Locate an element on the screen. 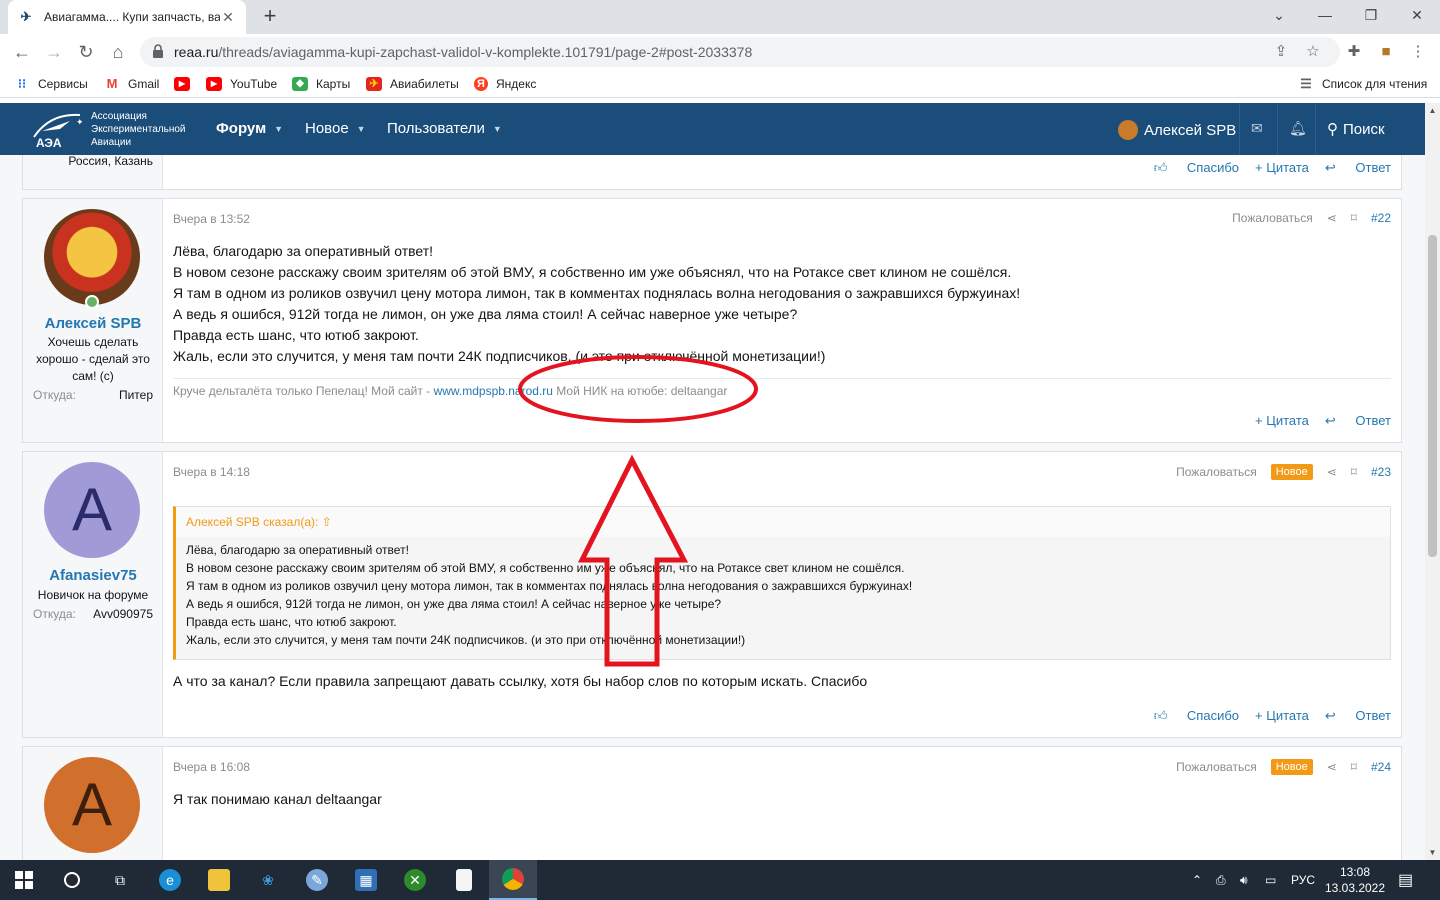 This screenshot has width=1440, height=900. menu-kebab-icon: ⋮ is located at coordinates (1418, 52).